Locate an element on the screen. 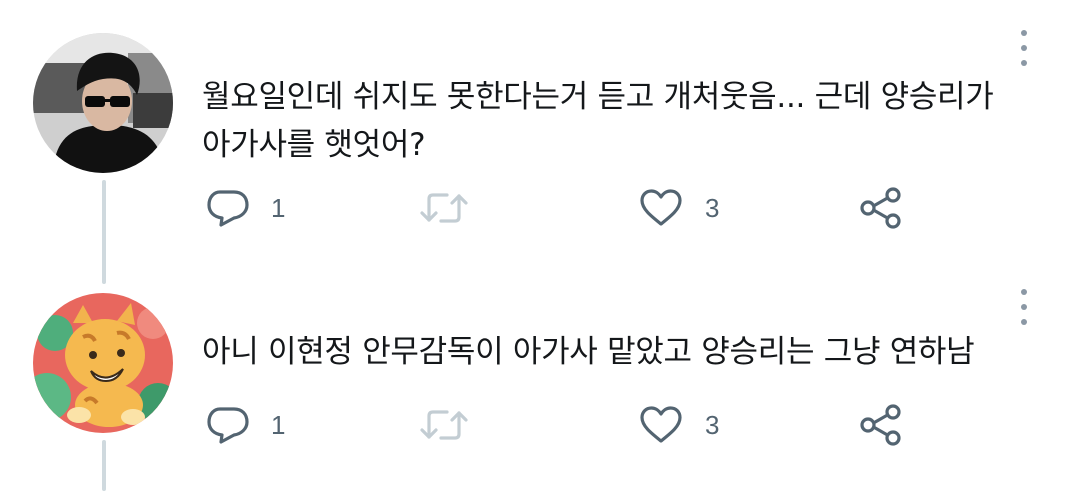  avatar-illustration is located at coordinates (103, 363).